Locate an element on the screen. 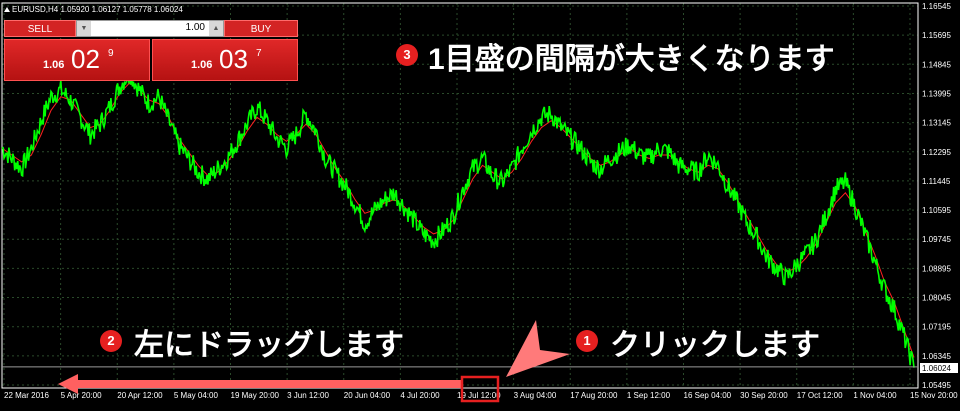  time-tick-label: 19 May 20:00 is located at coordinates (255, 395).